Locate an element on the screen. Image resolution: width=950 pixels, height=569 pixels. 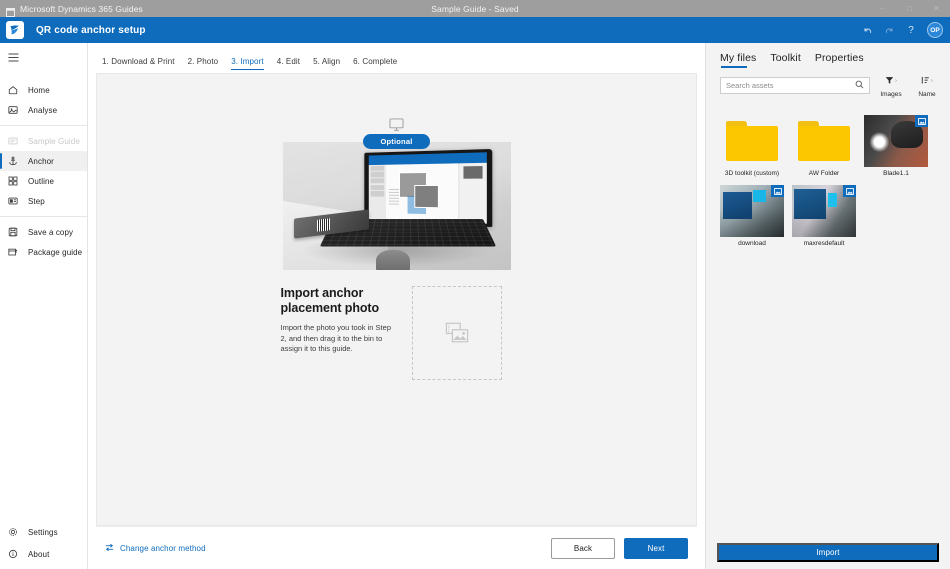
os-document-title: Sample Guide - Saved is located at coordinates (475, 8).